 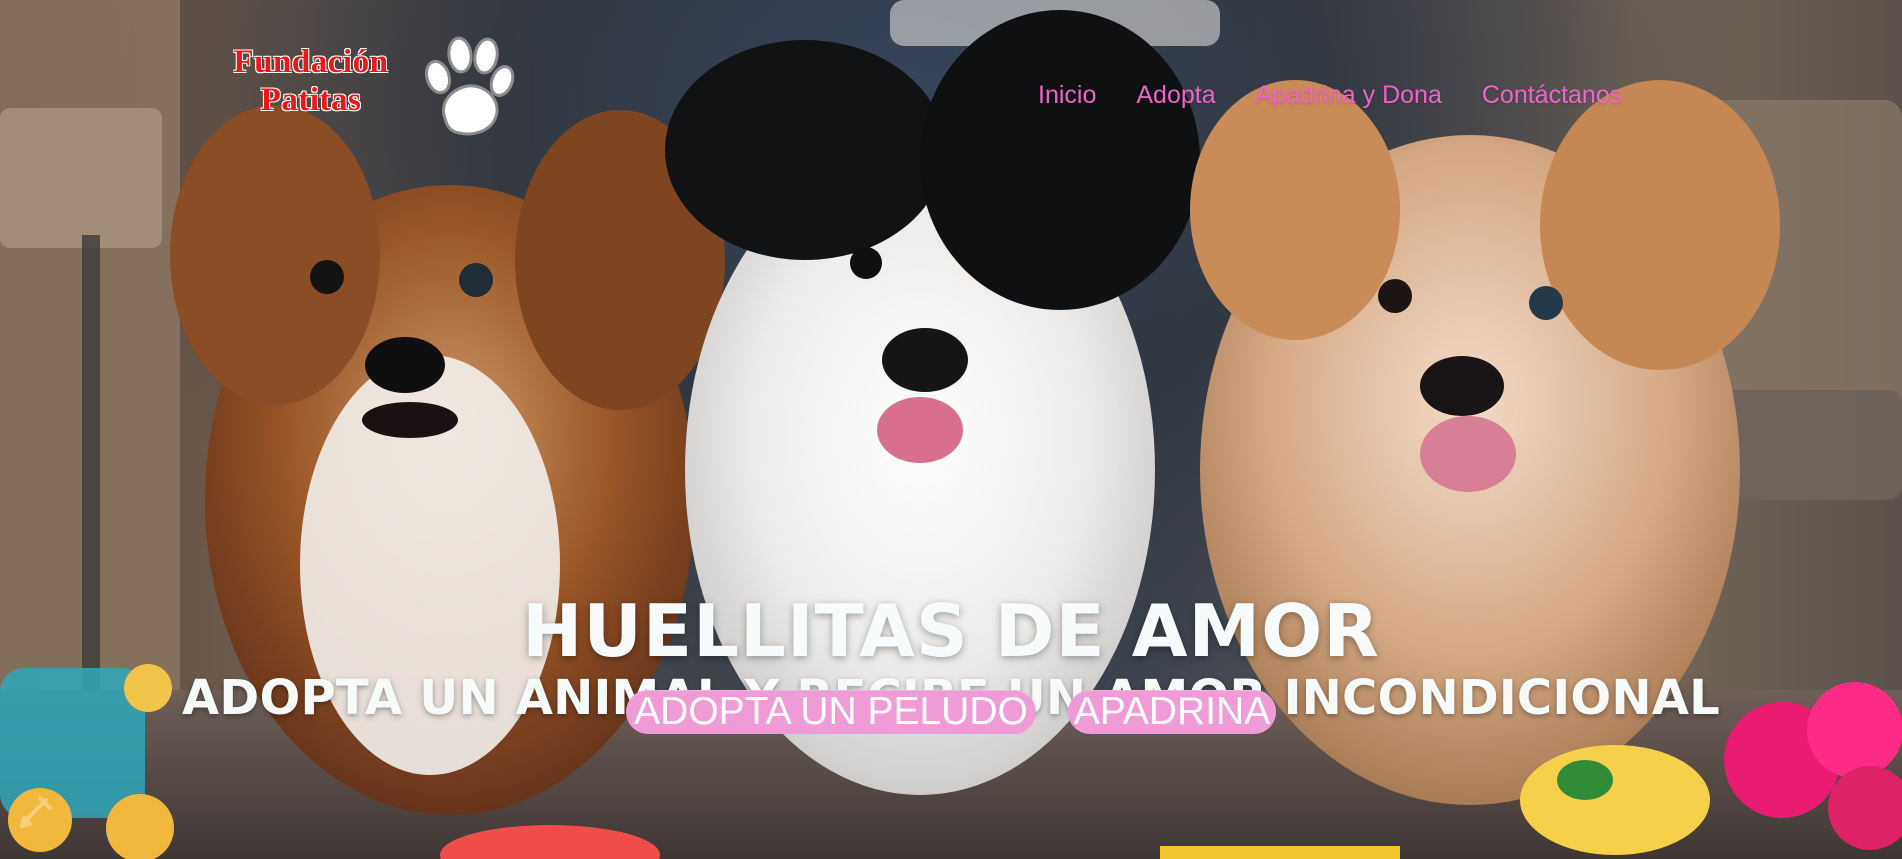 What do you see at coordinates (1349, 95) in the screenshot?
I see `nav-item-apadrina-dona: Apadrina y Dona` at bounding box center [1349, 95].